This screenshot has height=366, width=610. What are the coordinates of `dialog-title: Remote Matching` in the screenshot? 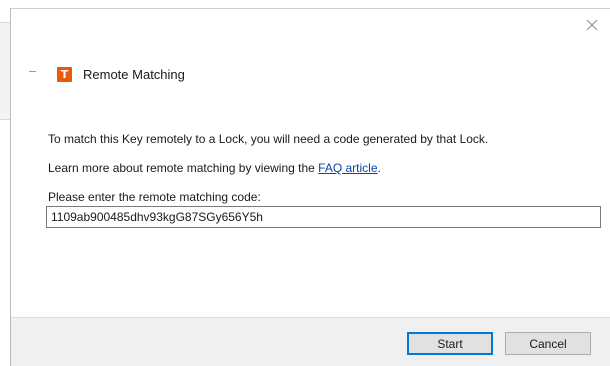 It's located at (134, 74).